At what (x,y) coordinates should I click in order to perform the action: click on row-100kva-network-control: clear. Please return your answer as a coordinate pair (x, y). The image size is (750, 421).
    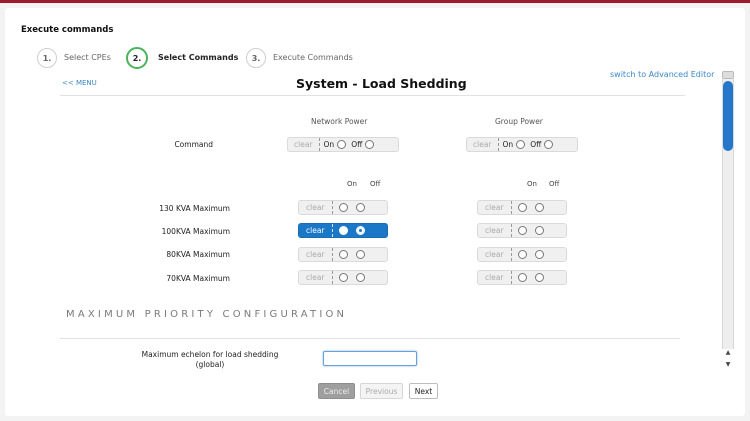
    Looking at the image, I should click on (343, 230).